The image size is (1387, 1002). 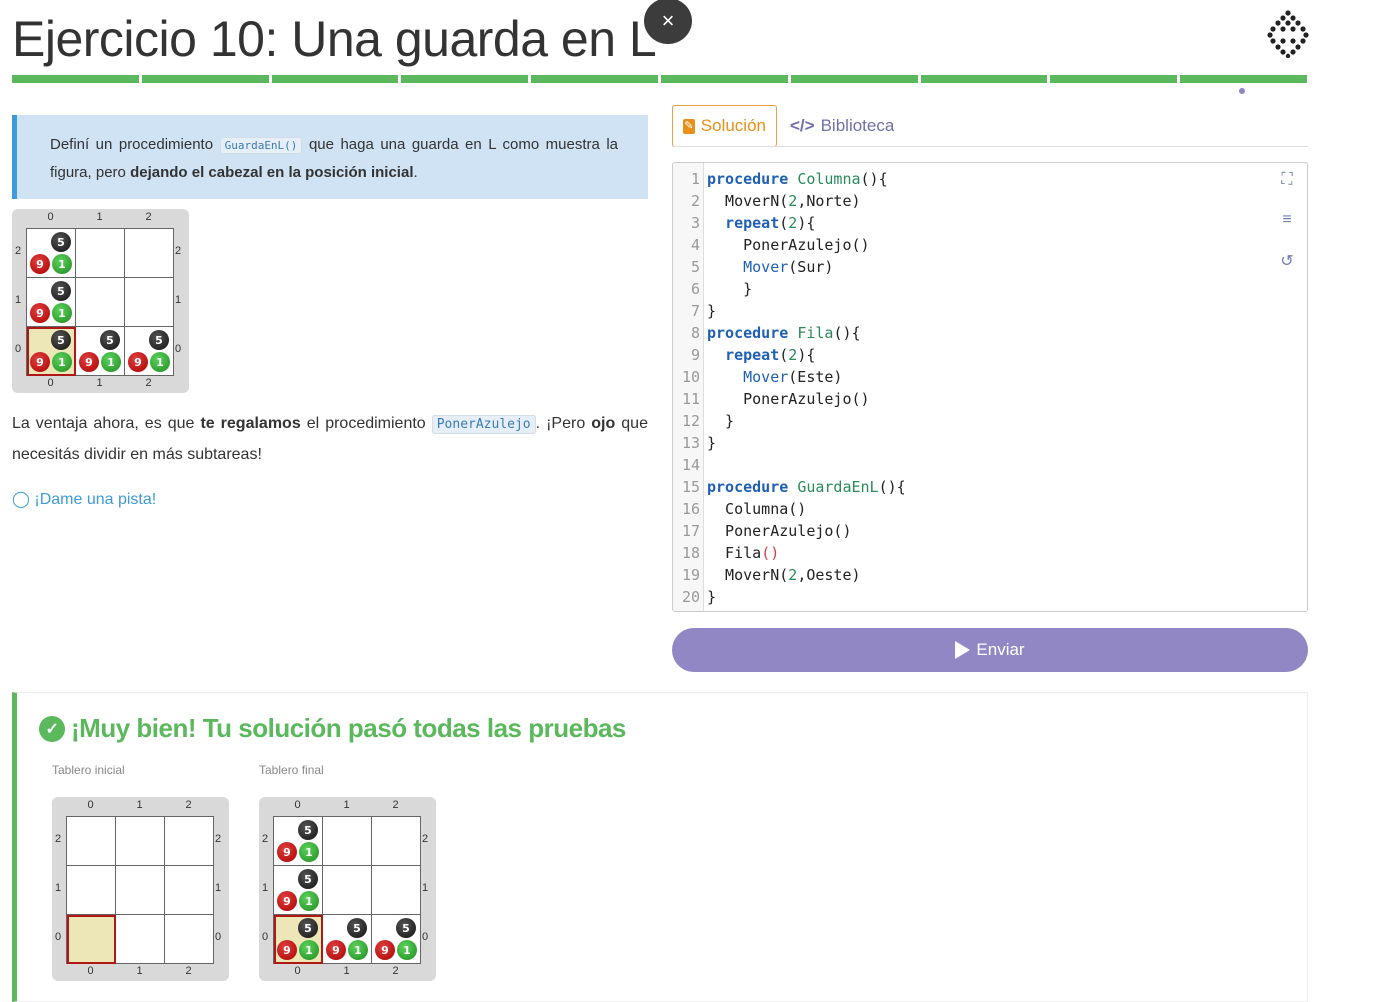 What do you see at coordinates (695, 267) in the screenshot?
I see `line-number: 5` at bounding box center [695, 267].